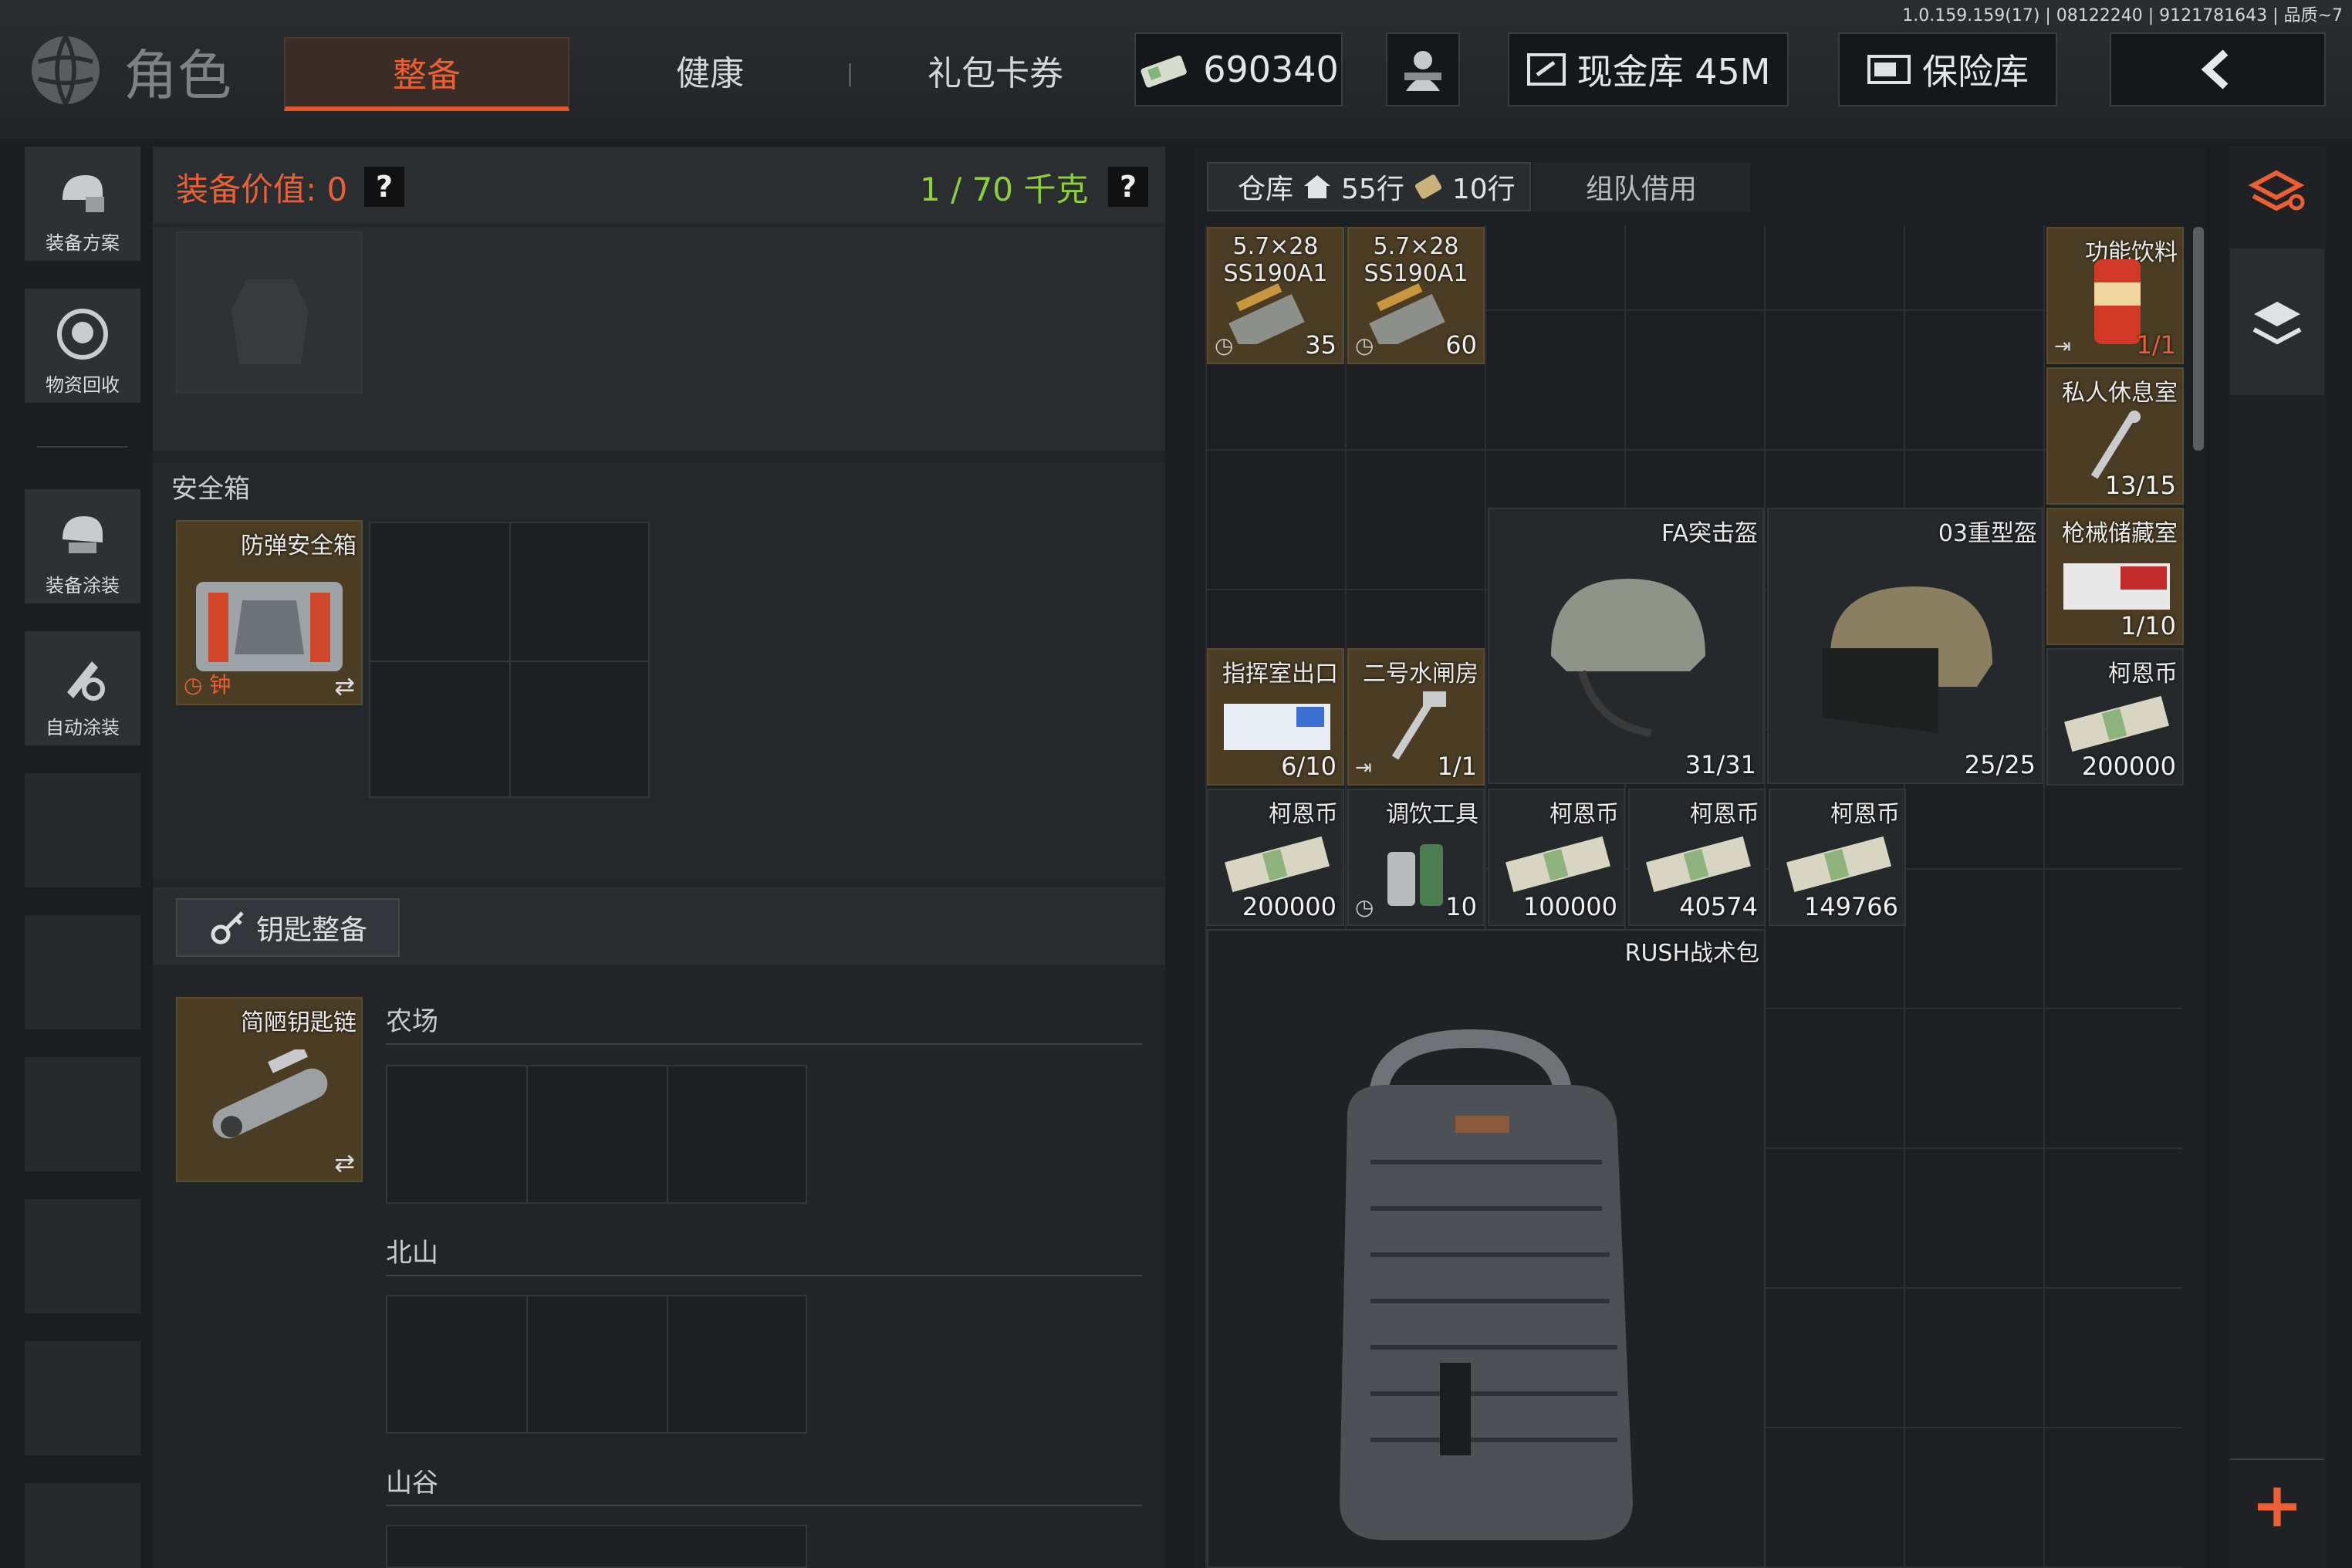 Image resolution: width=2352 pixels, height=1568 pixels. I want to click on sidebar-item-label: 装备方案, so click(83, 243).